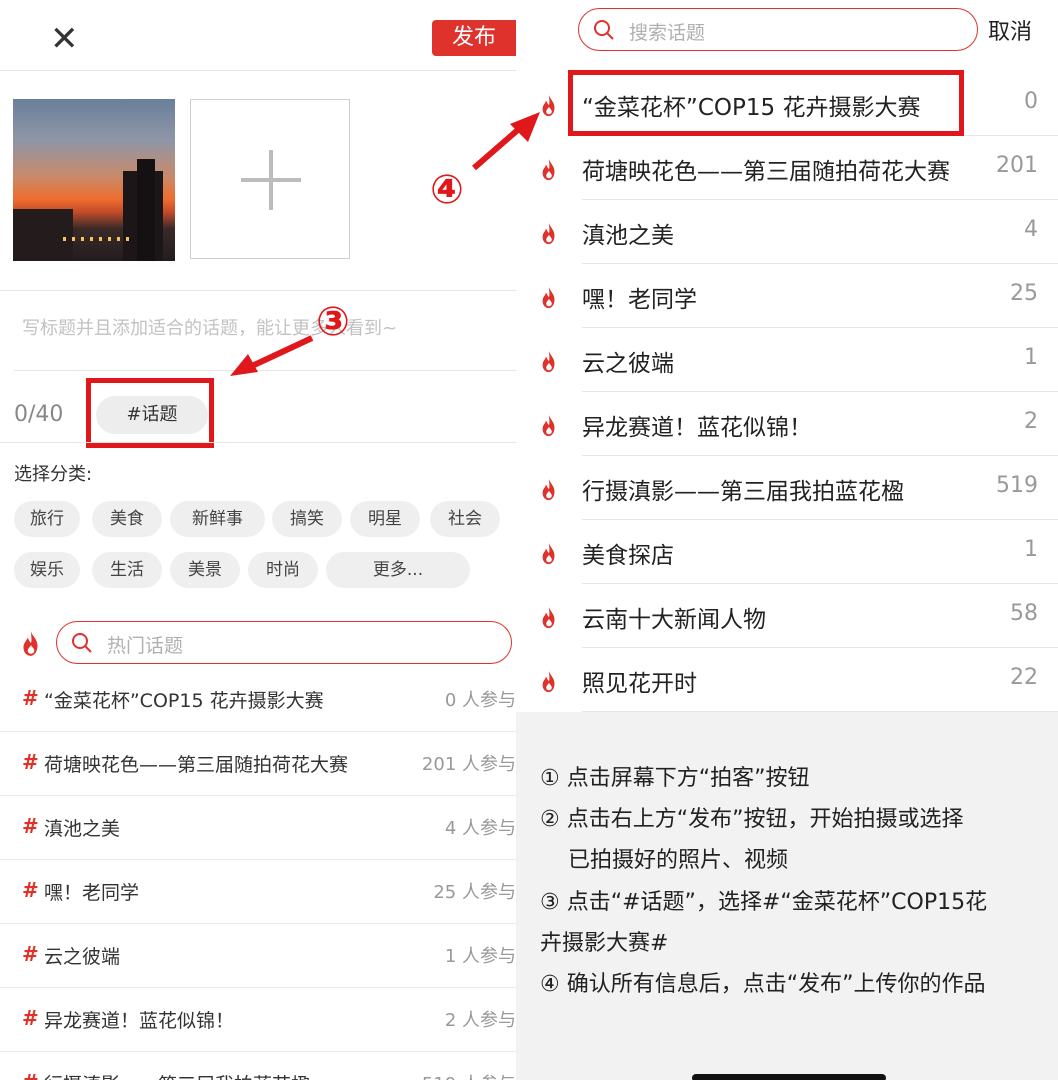 The width and height of the screenshot is (1058, 1080). I want to click on topic-row: 行摄滇影——第三届我拍蓝花楹 519, so click(787, 488).